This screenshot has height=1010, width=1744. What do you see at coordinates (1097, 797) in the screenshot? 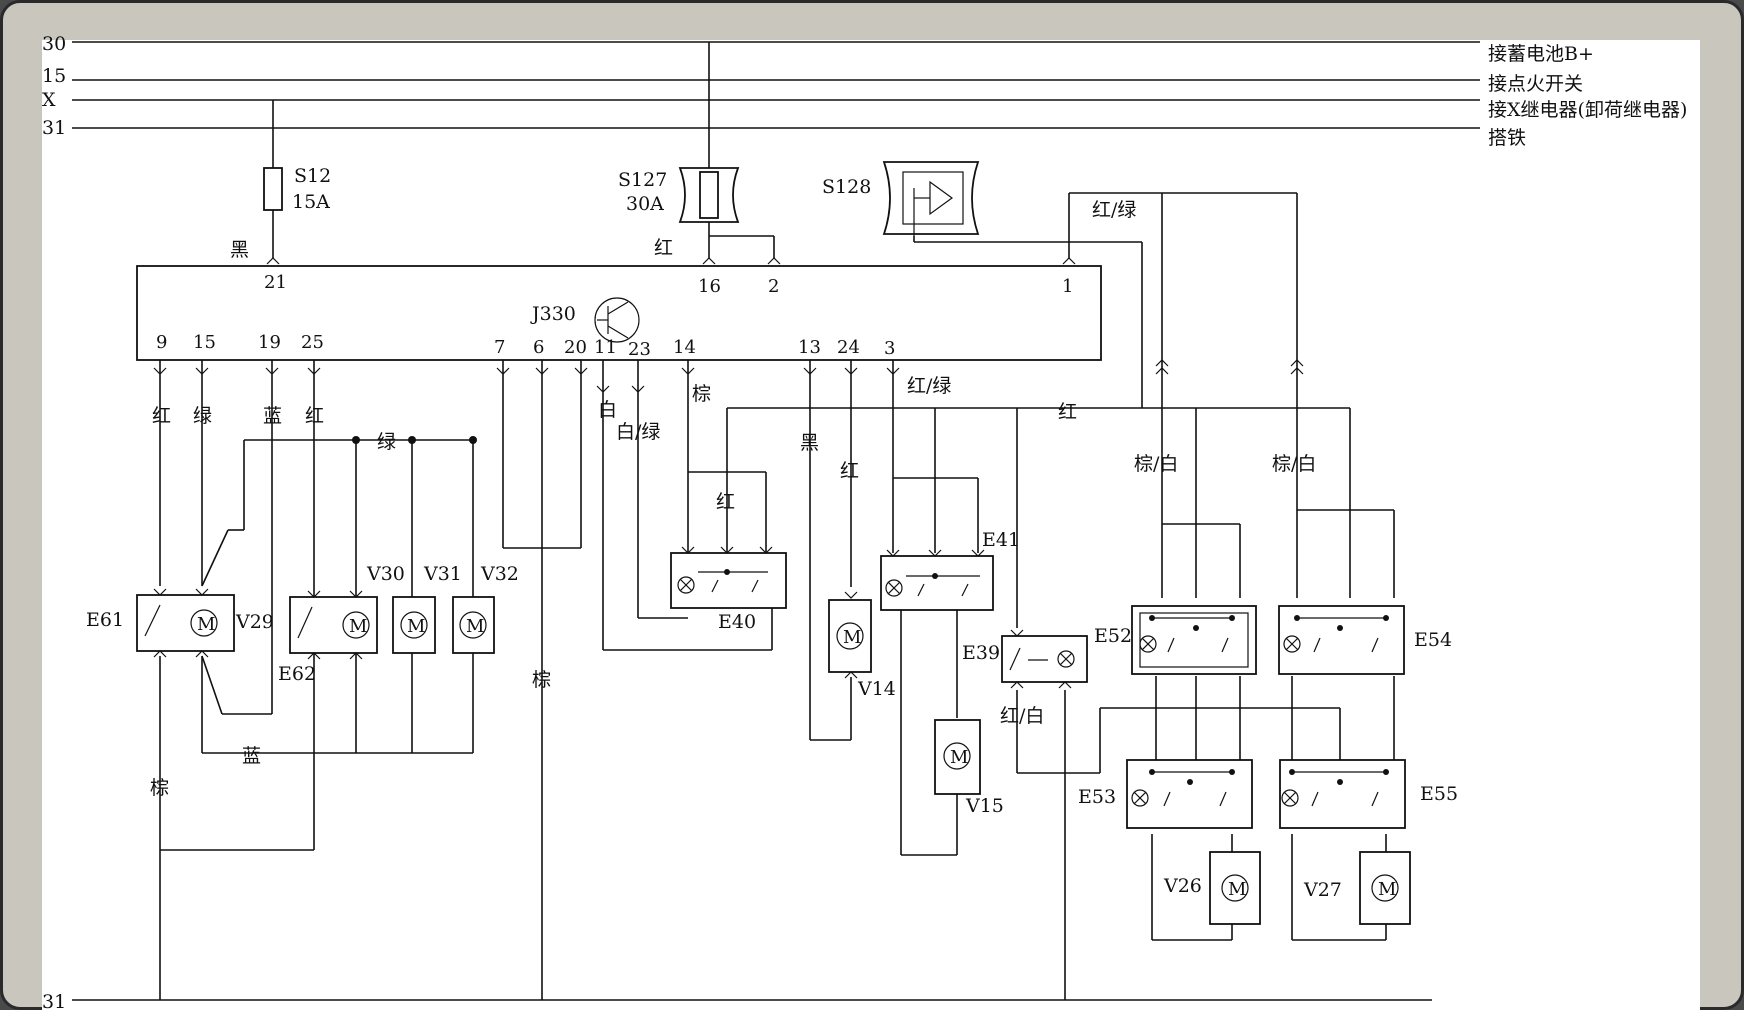
I see `switch-e53-label: E53` at bounding box center [1097, 797].